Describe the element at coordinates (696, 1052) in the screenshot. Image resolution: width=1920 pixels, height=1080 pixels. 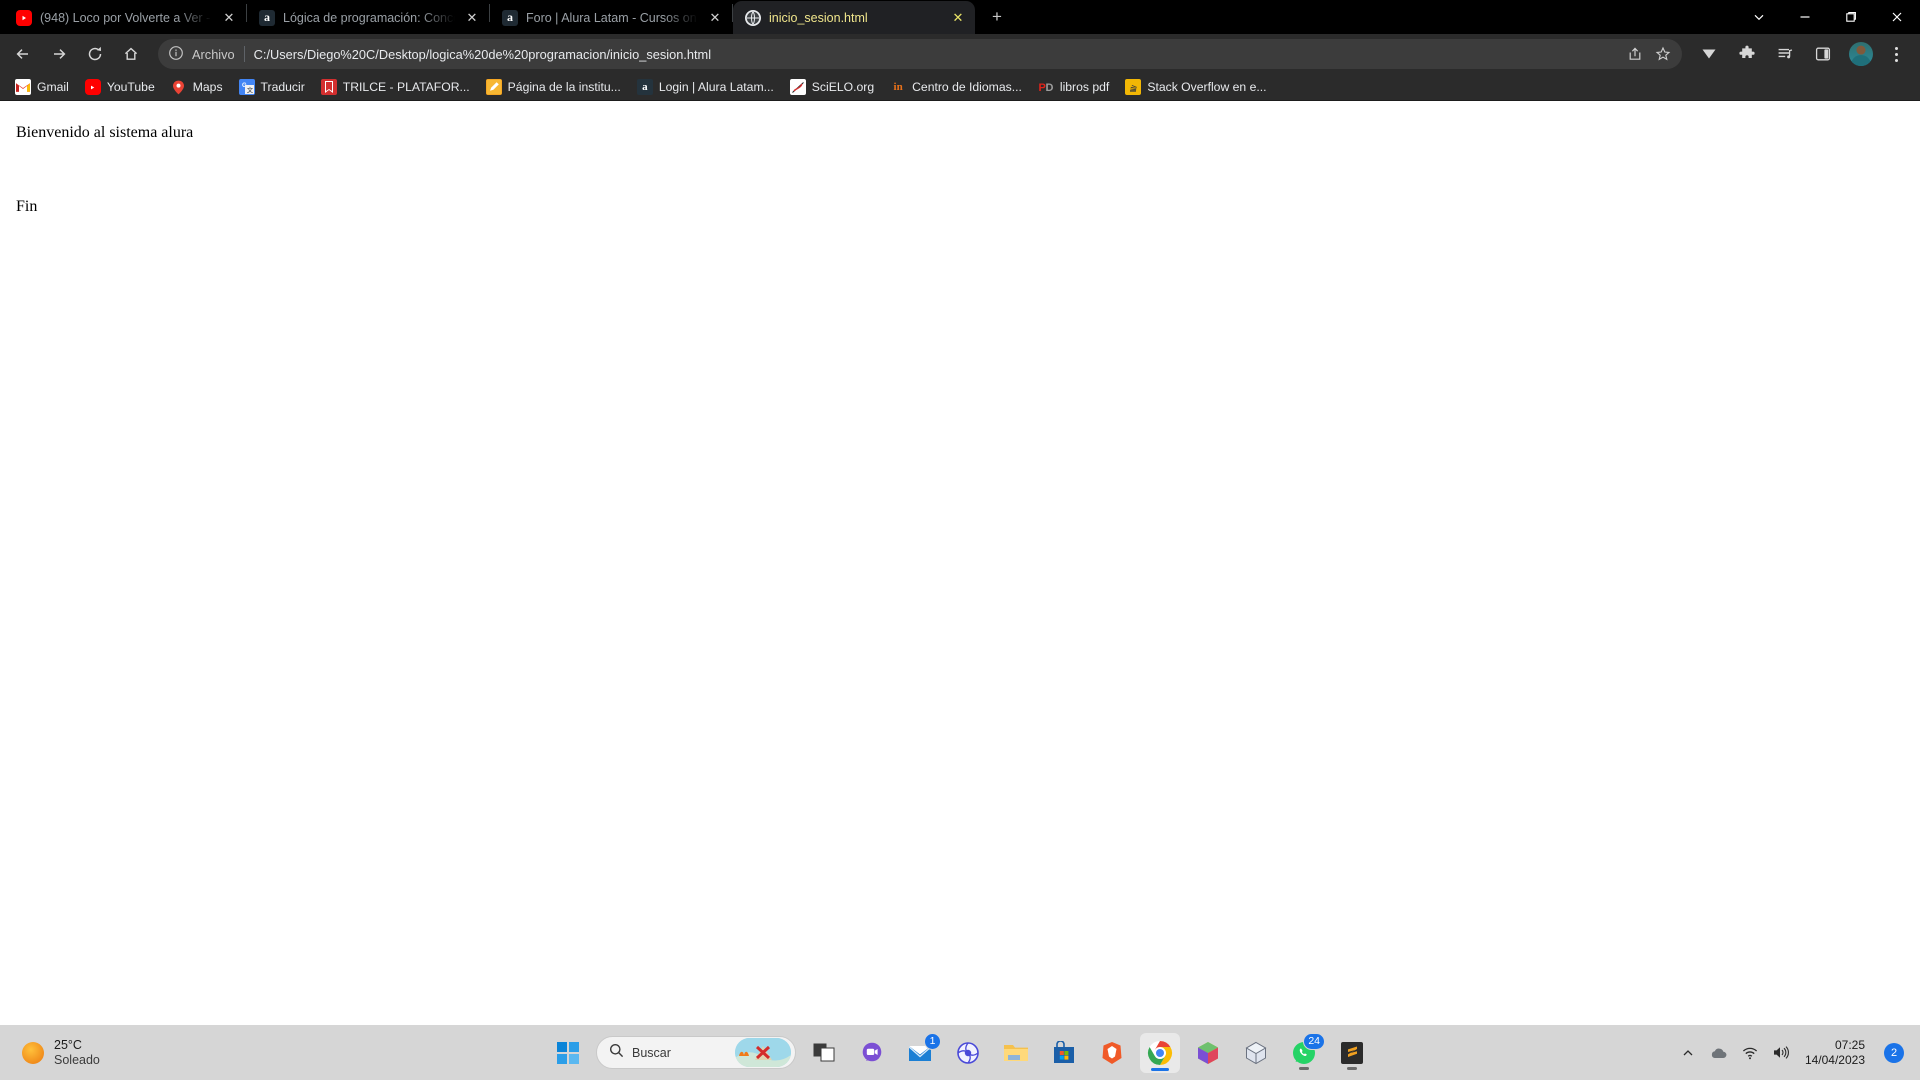
I see `search-input: Buscar` at that location.